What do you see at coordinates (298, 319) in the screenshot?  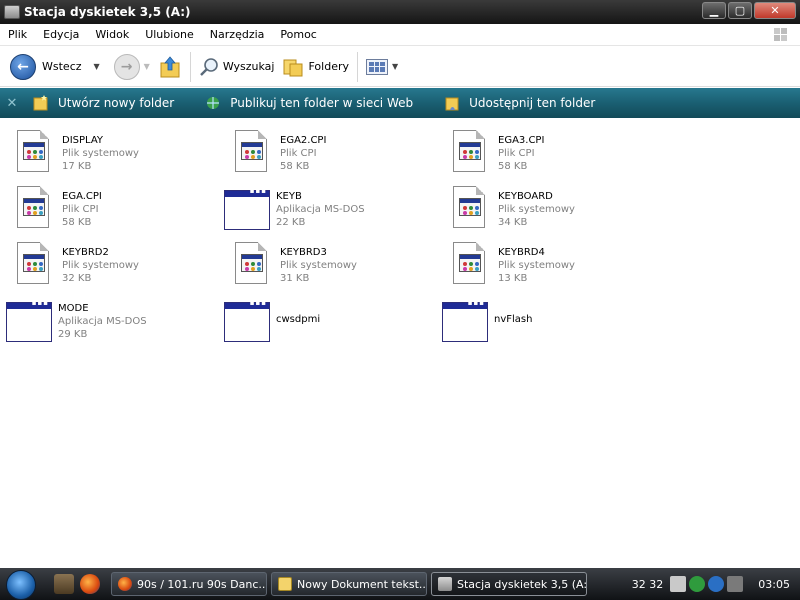 I see `file-name: cwsdpmi` at bounding box center [298, 319].